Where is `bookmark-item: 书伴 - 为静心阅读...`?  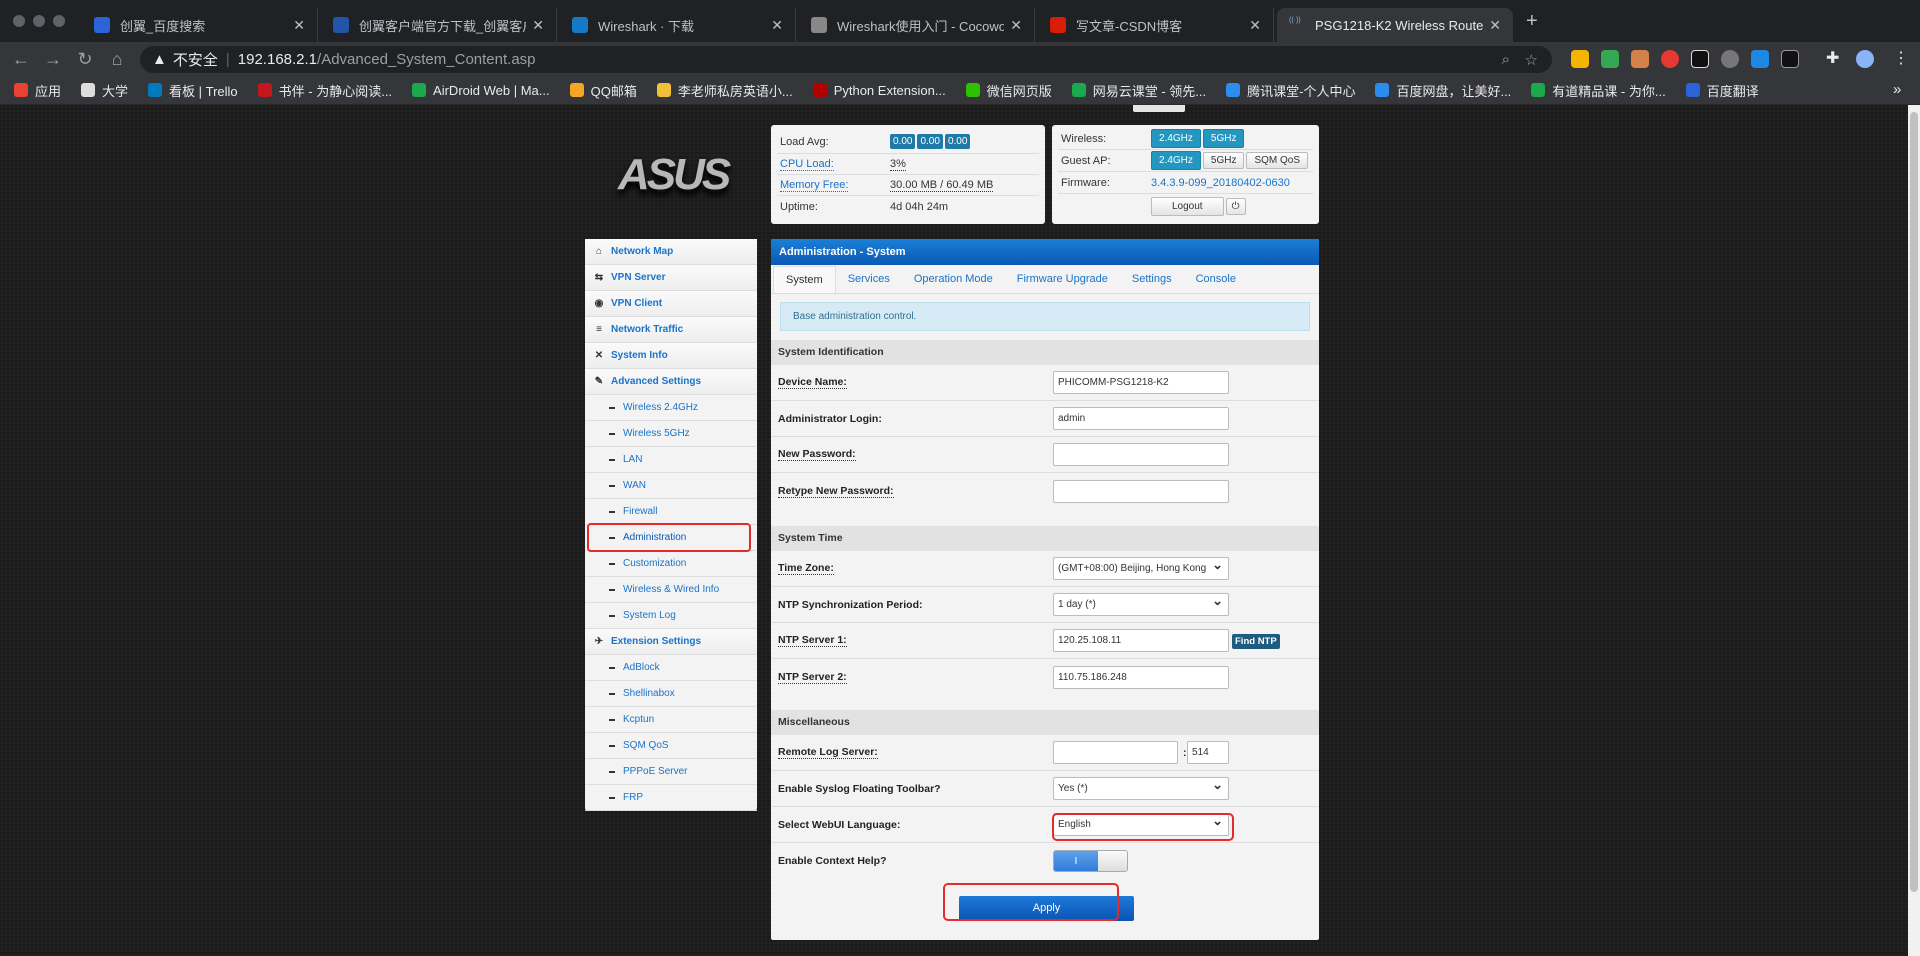
bookmark-item: 书伴 - 为静心阅读... is located at coordinates (324, 90).